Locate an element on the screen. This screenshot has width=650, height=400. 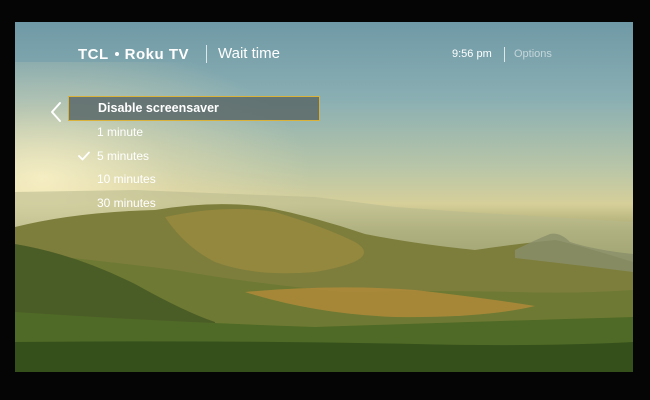
brand-logo: TCL Roku TV is located at coordinates (133, 54).